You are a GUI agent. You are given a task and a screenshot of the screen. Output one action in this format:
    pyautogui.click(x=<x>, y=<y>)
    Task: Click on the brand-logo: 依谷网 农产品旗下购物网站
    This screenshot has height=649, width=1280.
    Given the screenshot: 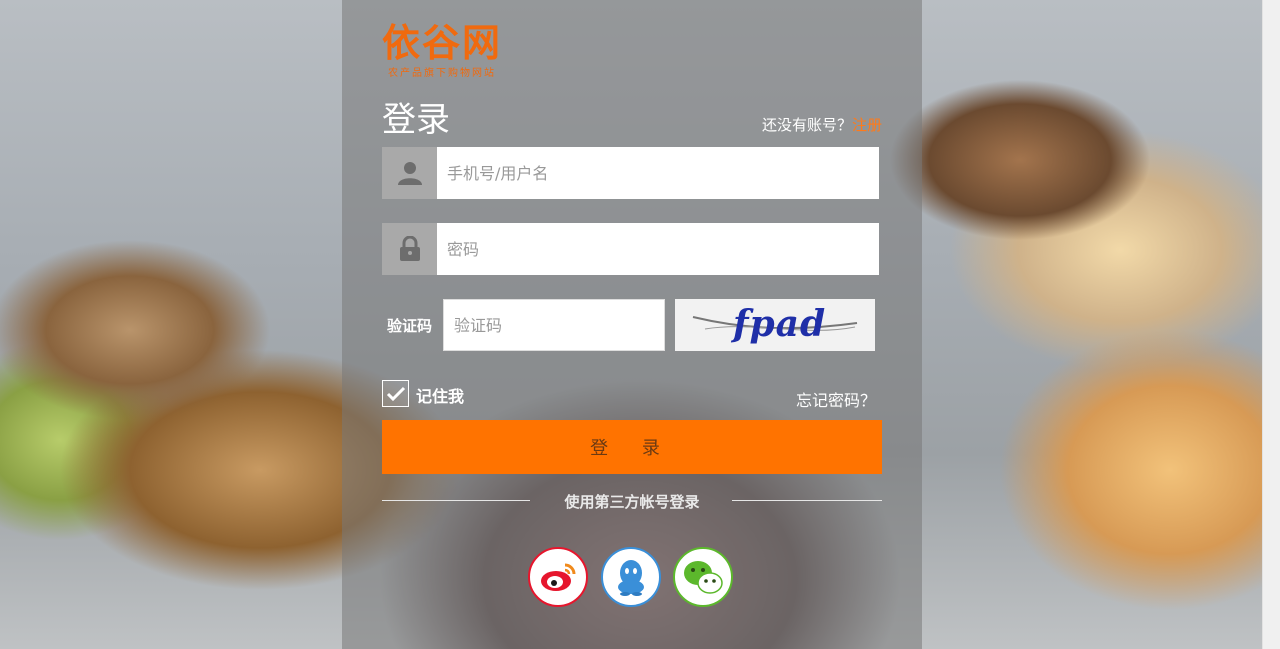 What is the action you would take?
    pyautogui.click(x=457, y=52)
    